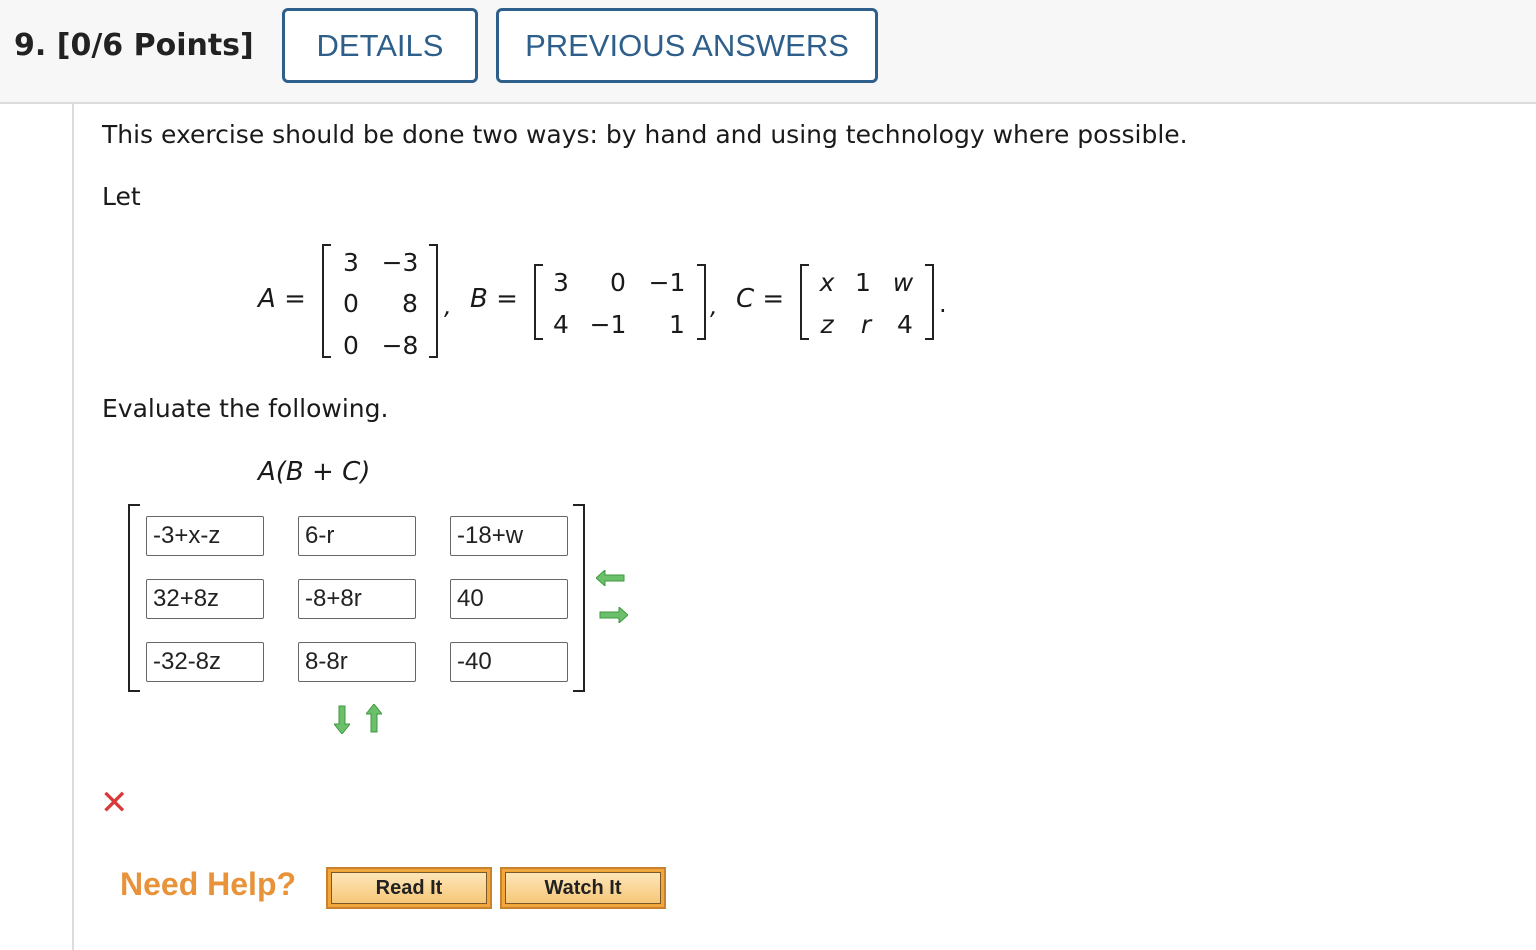  I want to click on add-column-arrow-icon, so click(613, 615).